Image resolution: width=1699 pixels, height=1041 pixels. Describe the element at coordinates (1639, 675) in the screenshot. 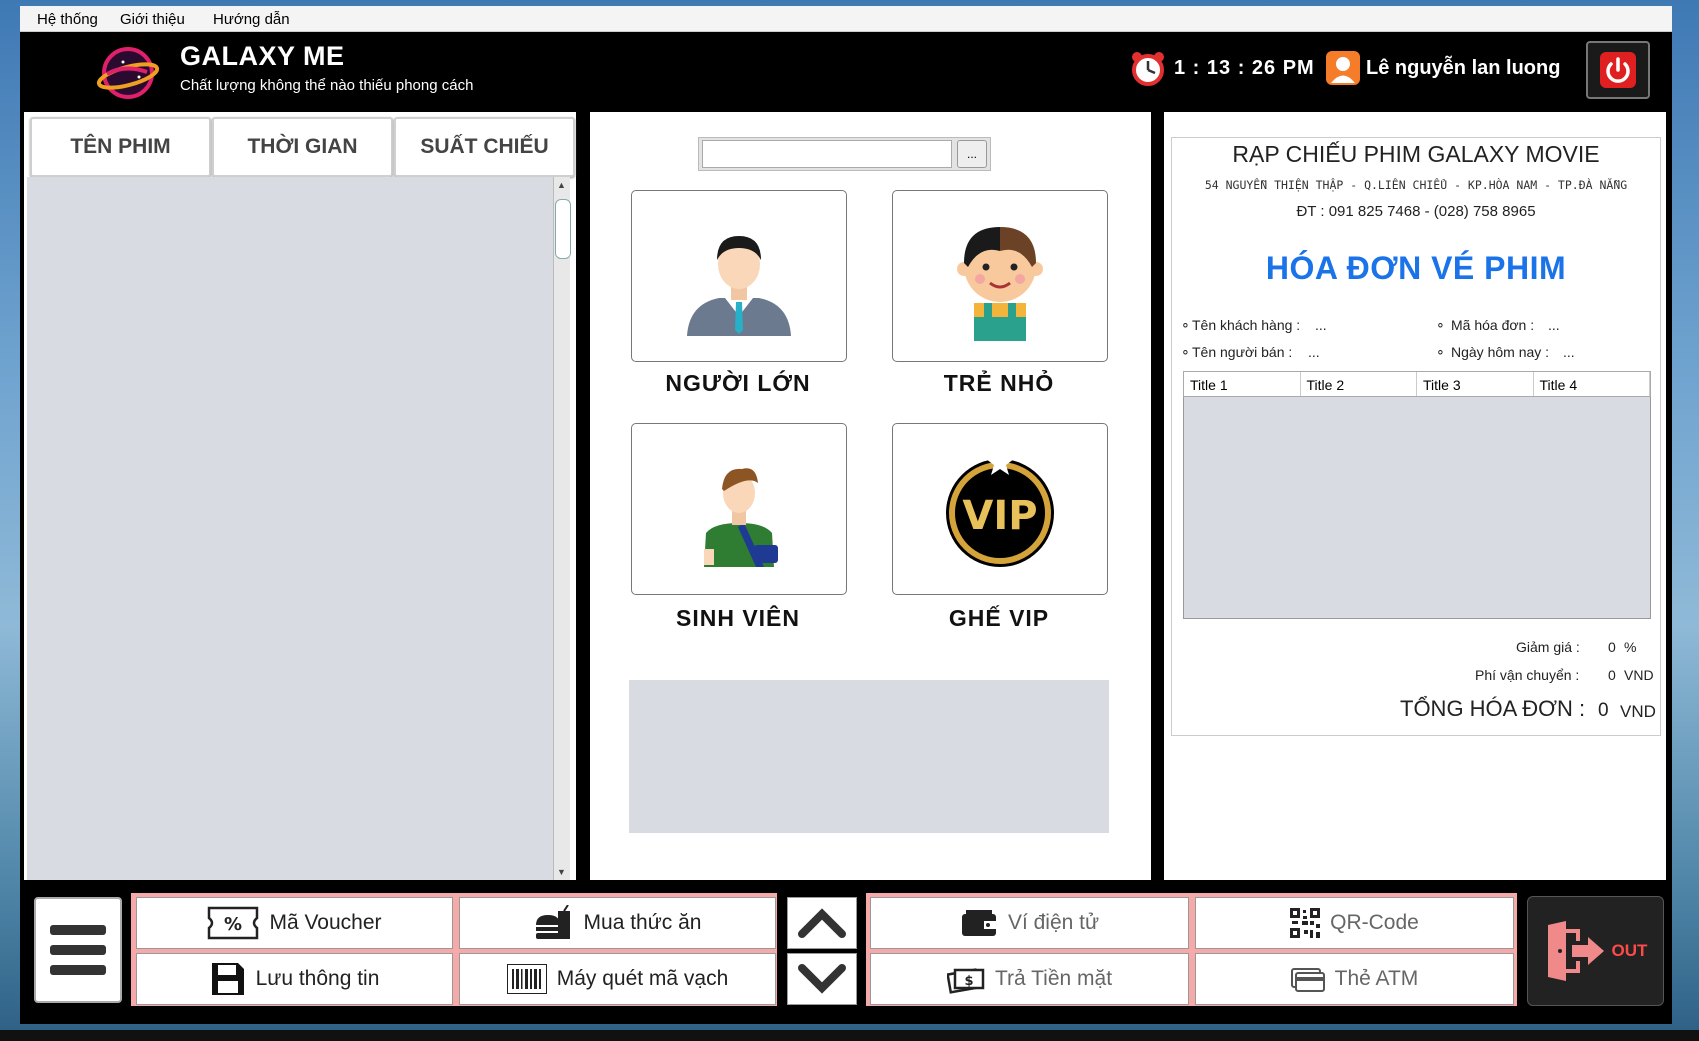

I see `shipping-unit: VND` at that location.